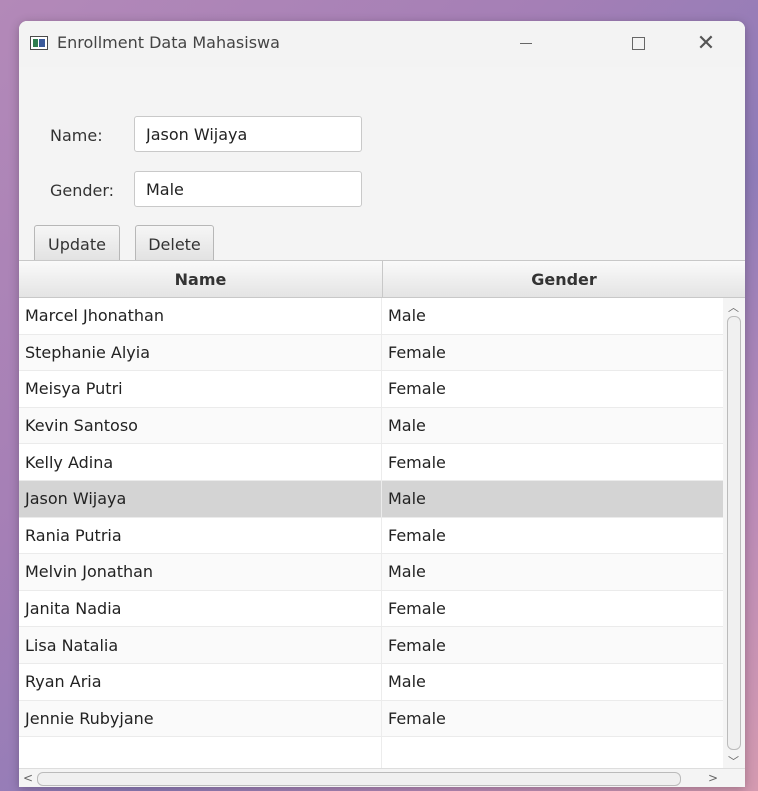  I want to click on table-row: Meisya Putri Female, so click(371, 389).